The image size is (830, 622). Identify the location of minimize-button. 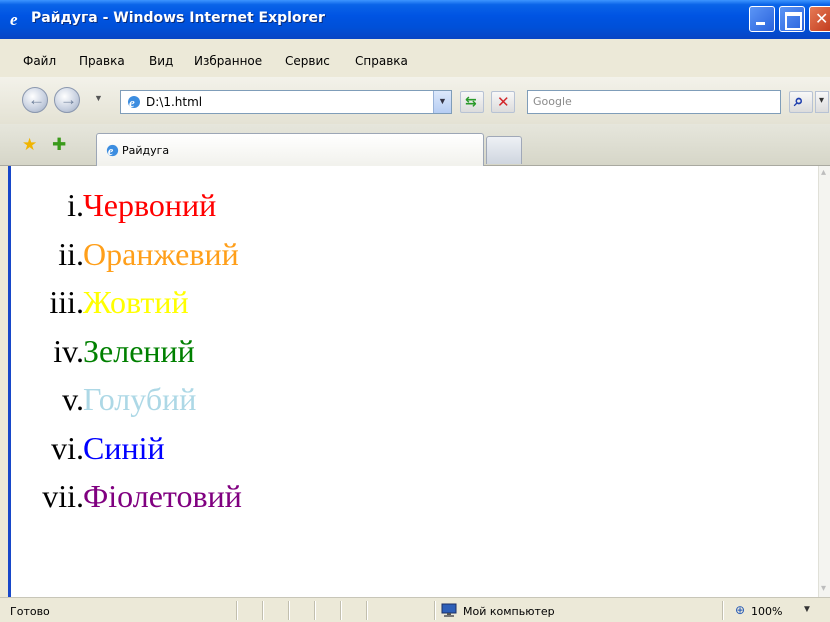
(762, 19).